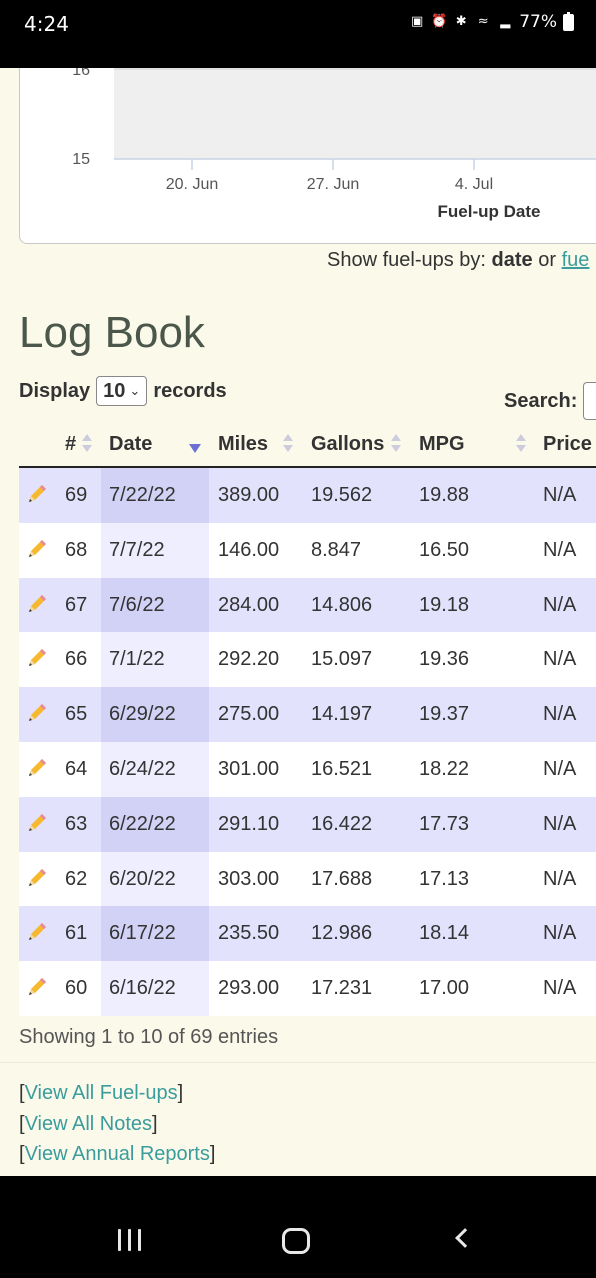 This screenshot has width=596, height=1278. What do you see at coordinates (444, 549) in the screenshot?
I see `cell-mpg: 16.50` at bounding box center [444, 549].